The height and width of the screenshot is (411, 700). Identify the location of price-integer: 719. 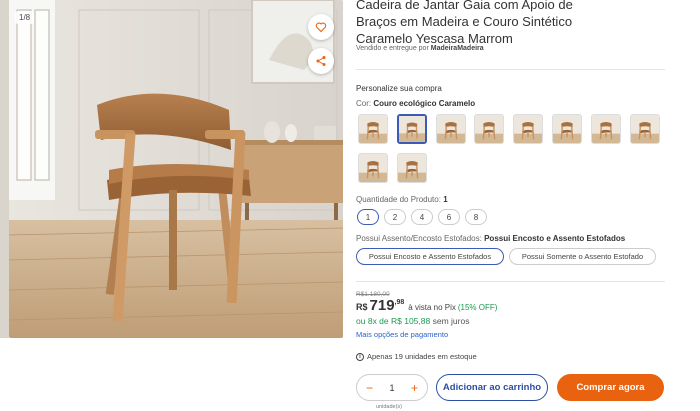
(382, 305).